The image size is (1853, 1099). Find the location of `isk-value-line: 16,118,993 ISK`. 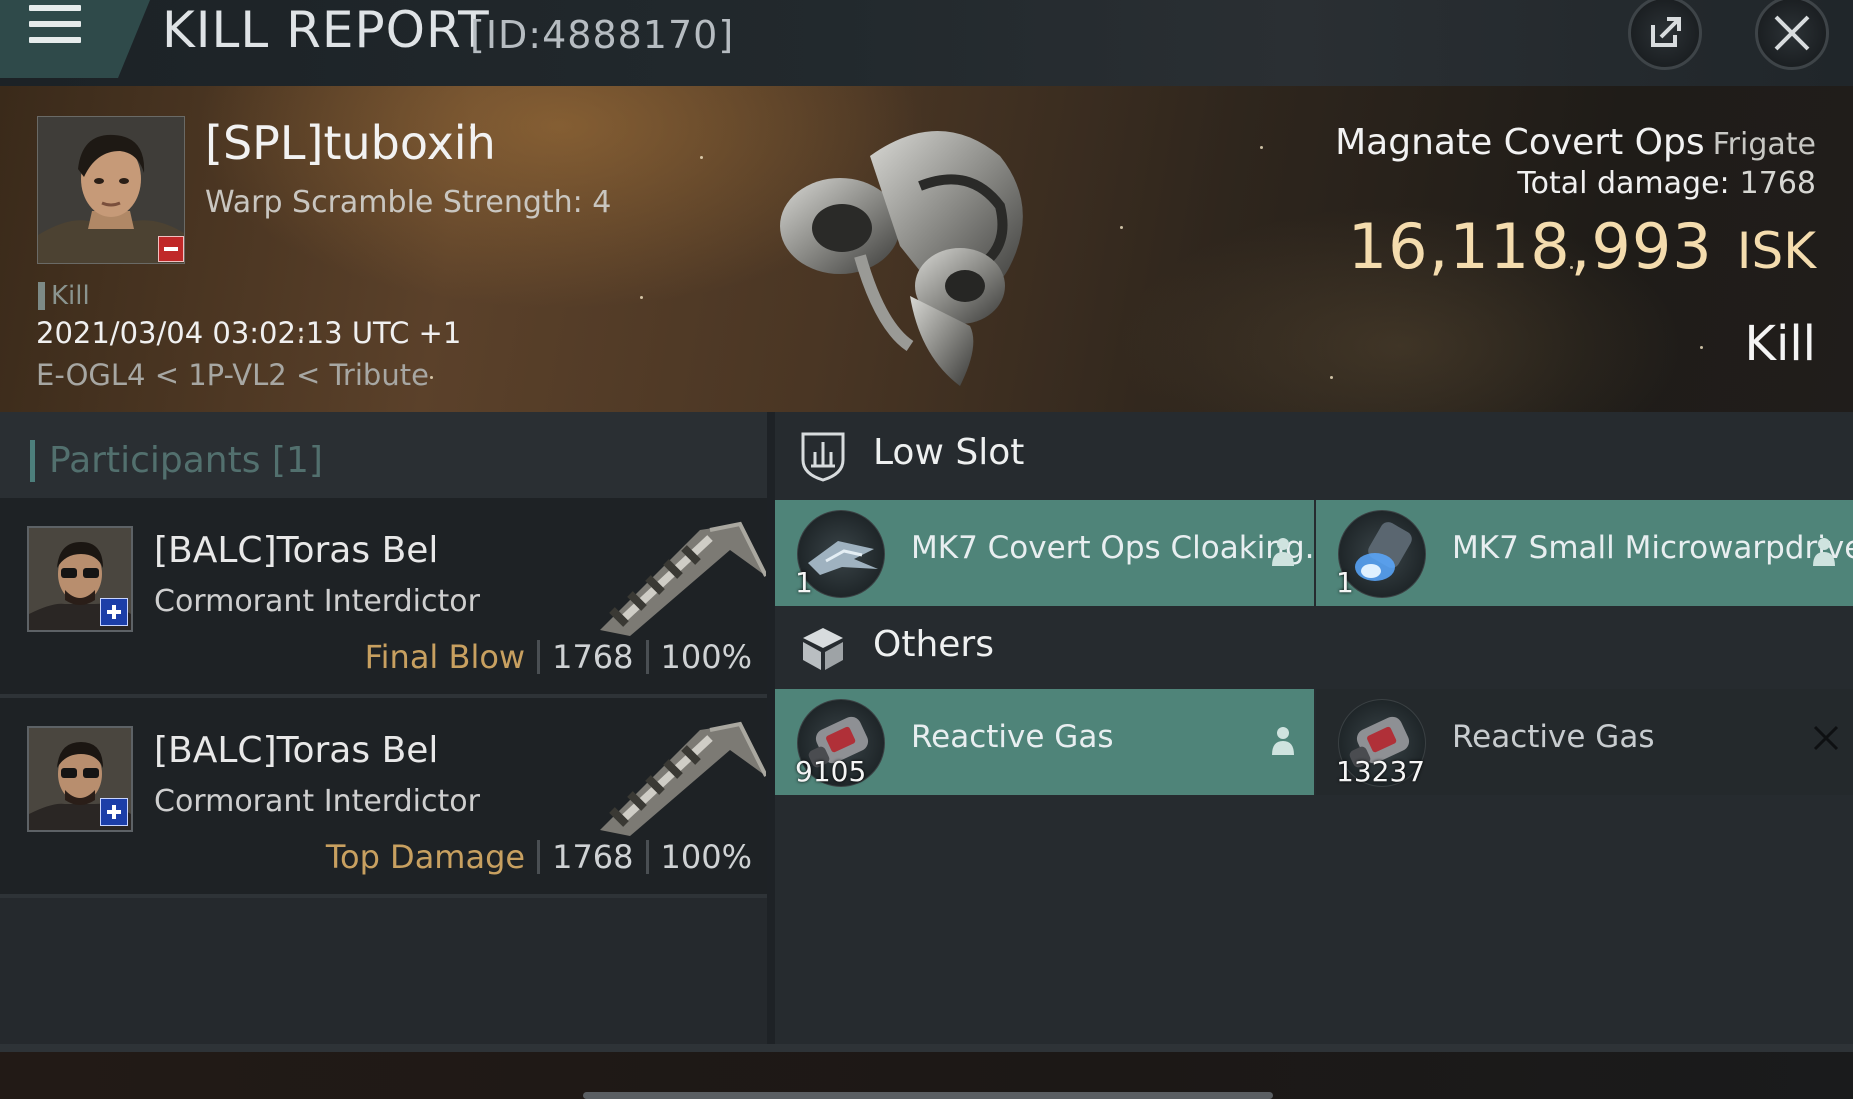

isk-value-line: 16,118,993 ISK is located at coordinates (1582, 246).